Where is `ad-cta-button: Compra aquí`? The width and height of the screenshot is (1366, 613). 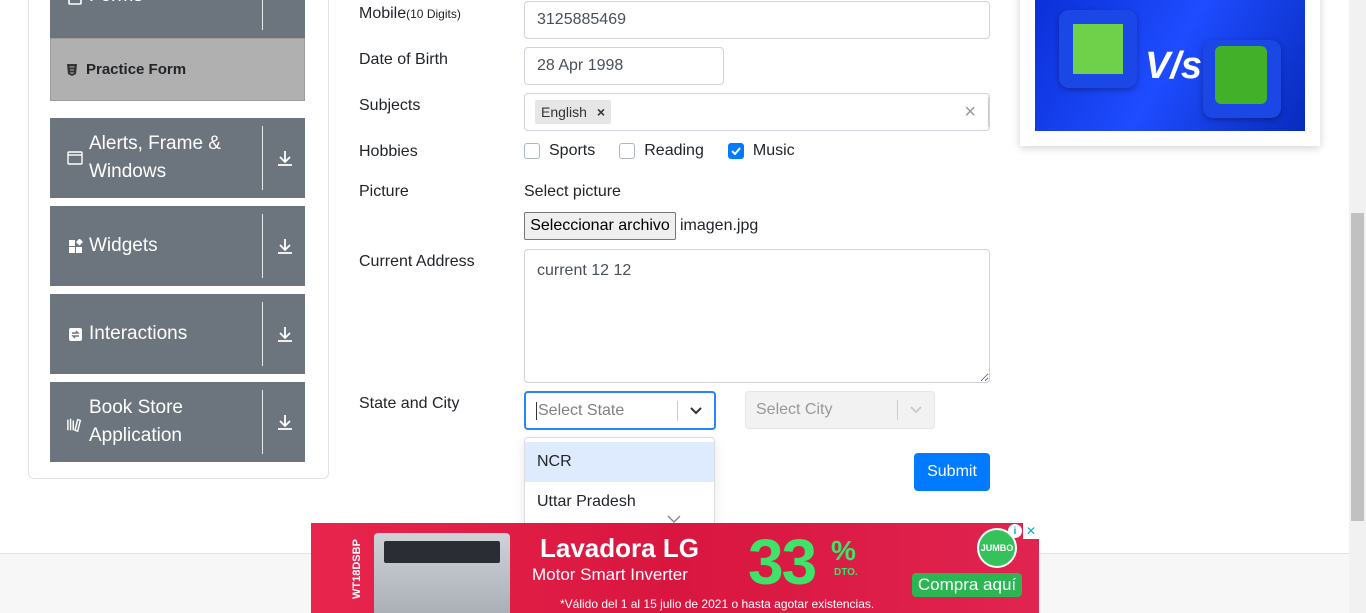 ad-cta-button: Compra aquí is located at coordinates (967, 585).